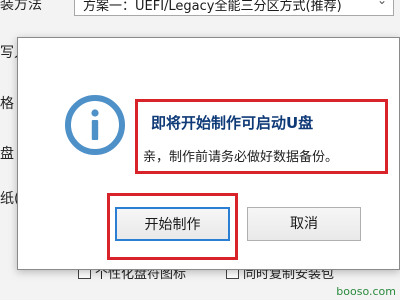 The width and height of the screenshot is (400, 300). What do you see at coordinates (212, 7) in the screenshot?
I see `install-method-value: 方案一：UEFI/Legacy全能三分区方式(推荐)` at bounding box center [212, 7].